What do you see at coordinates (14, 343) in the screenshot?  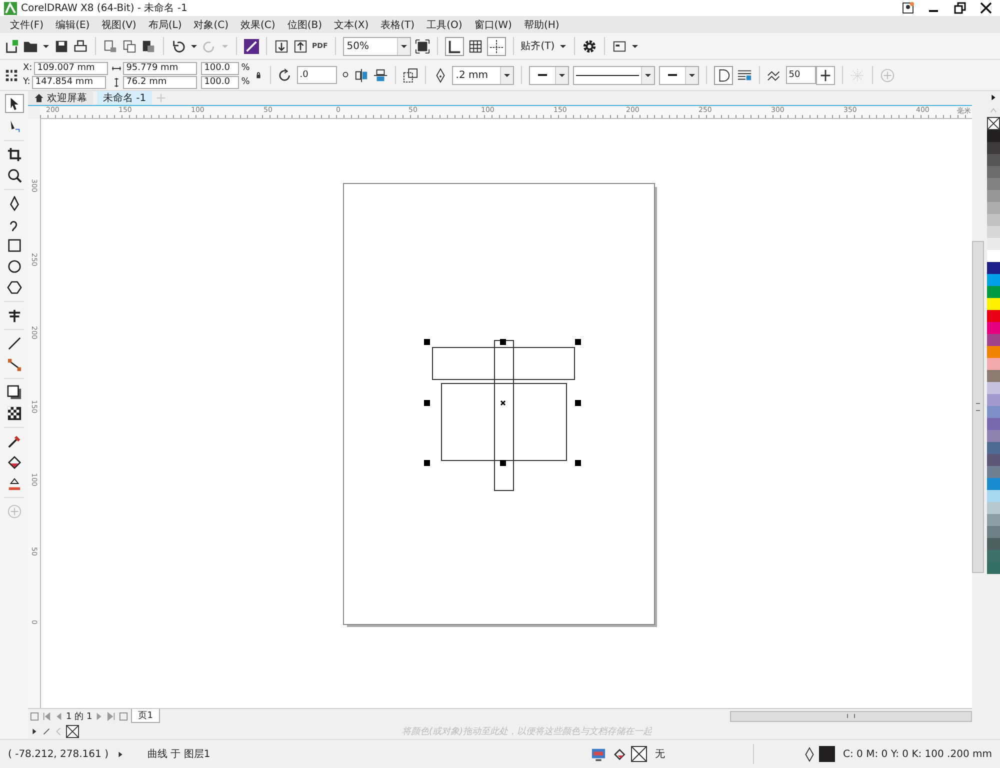 I see `line-tool-icon` at bounding box center [14, 343].